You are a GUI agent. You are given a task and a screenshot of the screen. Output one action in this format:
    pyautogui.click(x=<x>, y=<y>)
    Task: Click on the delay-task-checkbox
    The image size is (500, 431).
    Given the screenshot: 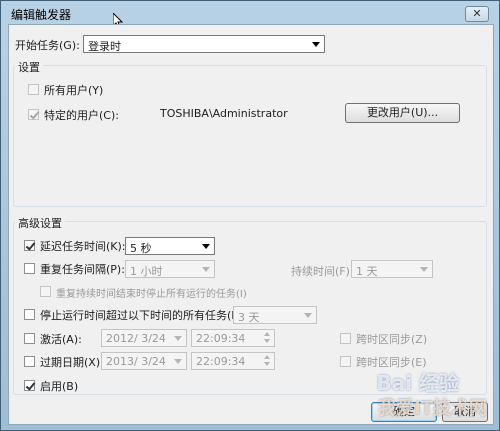 What is the action you would take?
    pyautogui.click(x=29, y=245)
    